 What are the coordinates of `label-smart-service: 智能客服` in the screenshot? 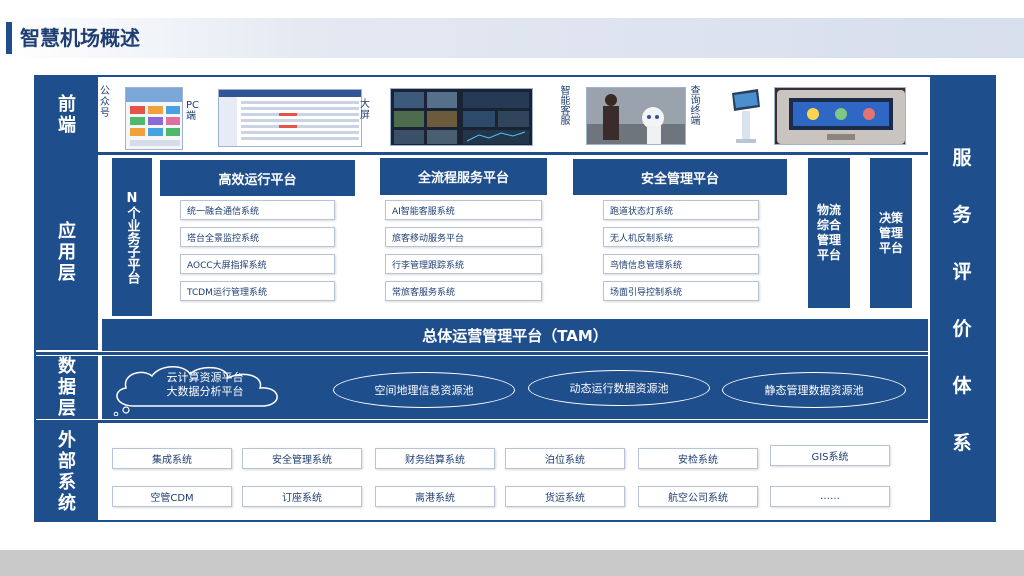 It's located at (563, 105).